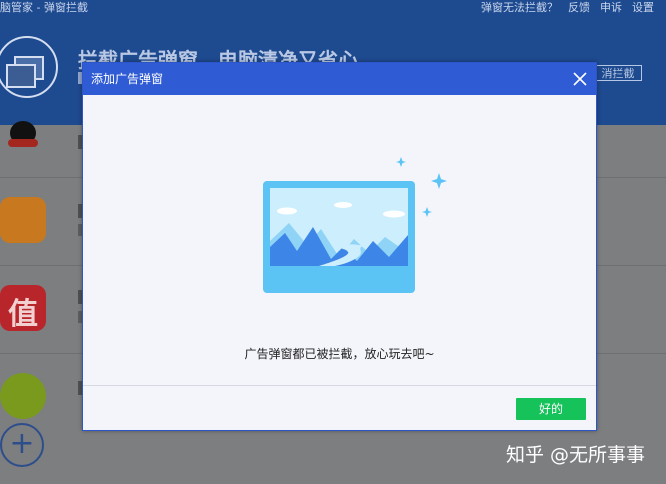 Image resolution: width=666 pixels, height=484 pixels. I want to click on app-window-title: 脑管家 - 弹窗拦截, so click(44, 7).